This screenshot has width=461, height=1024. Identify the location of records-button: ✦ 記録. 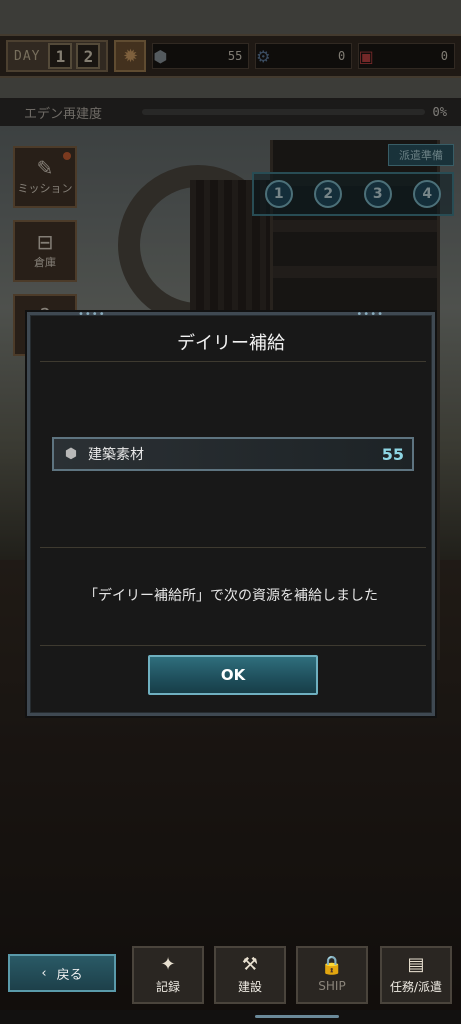
(168, 975).